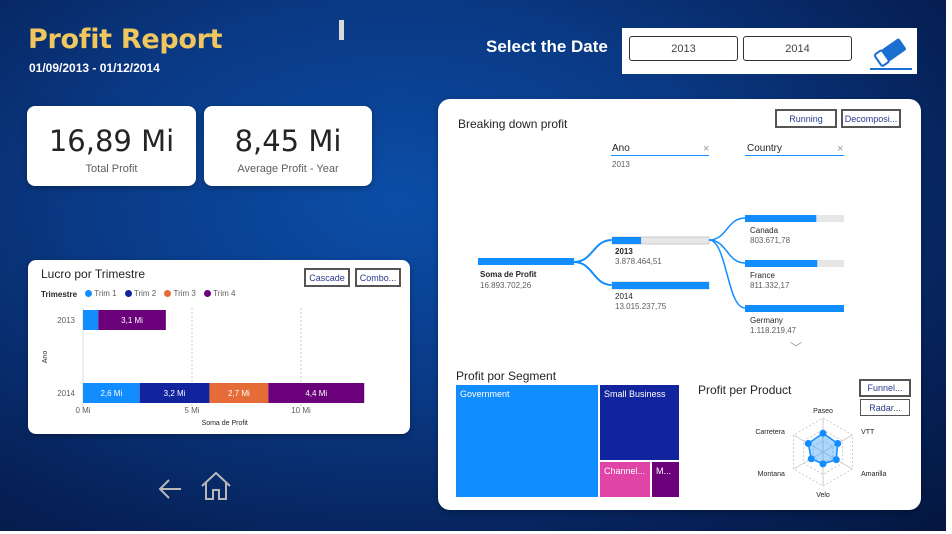 This screenshot has height=534, width=952. Describe the element at coordinates (93, 274) in the screenshot. I see `quarter-chart-title: Lucro por Trimestre` at that location.